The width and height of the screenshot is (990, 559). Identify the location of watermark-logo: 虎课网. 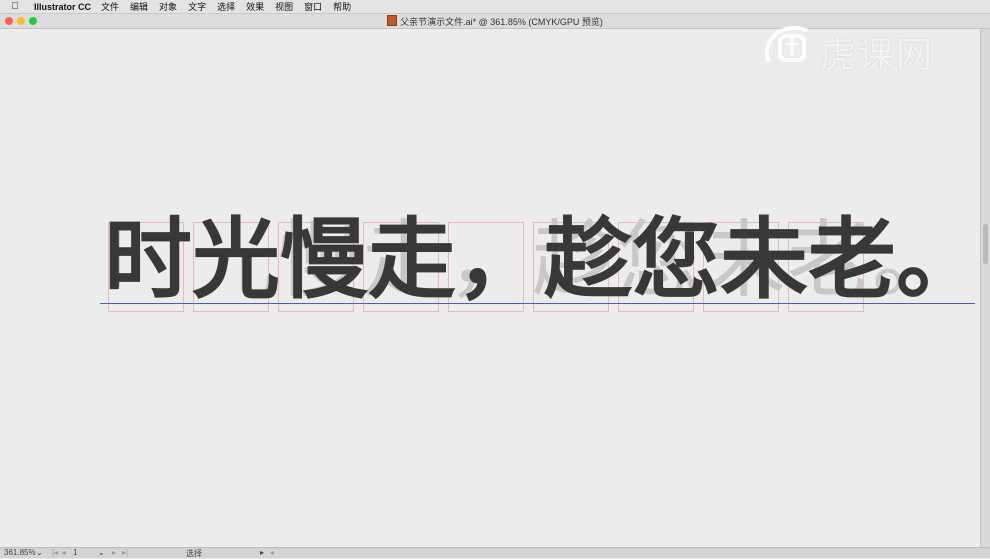
(869, 48).